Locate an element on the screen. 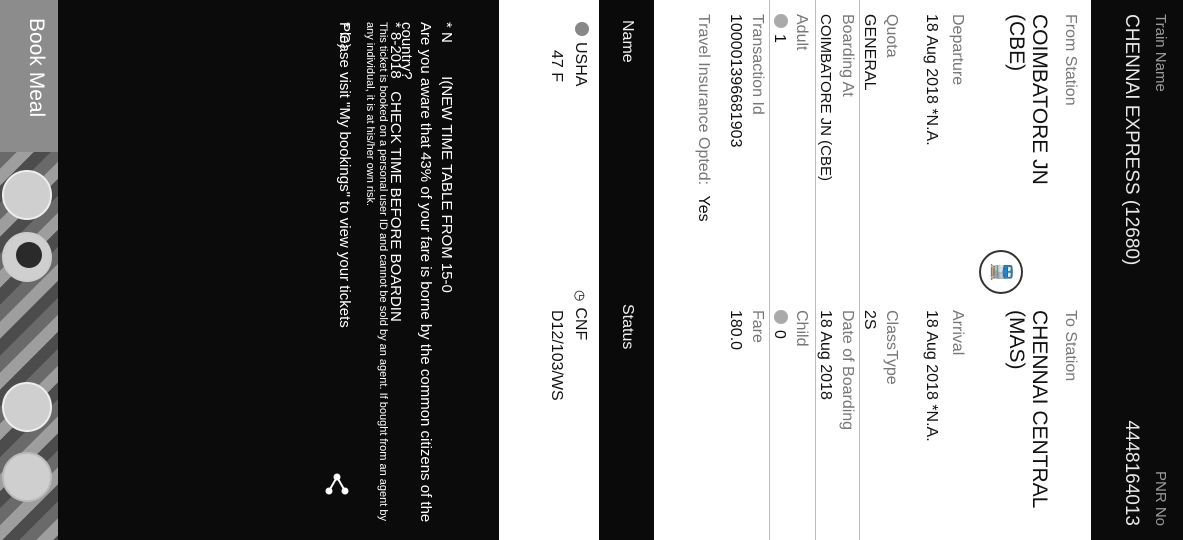  passenger-name: USHA is located at coordinates (580, 64).